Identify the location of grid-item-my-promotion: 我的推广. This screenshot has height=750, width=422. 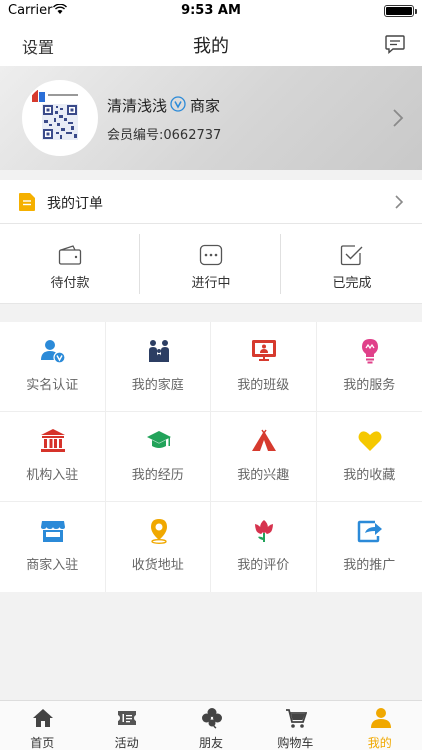
(369, 547).